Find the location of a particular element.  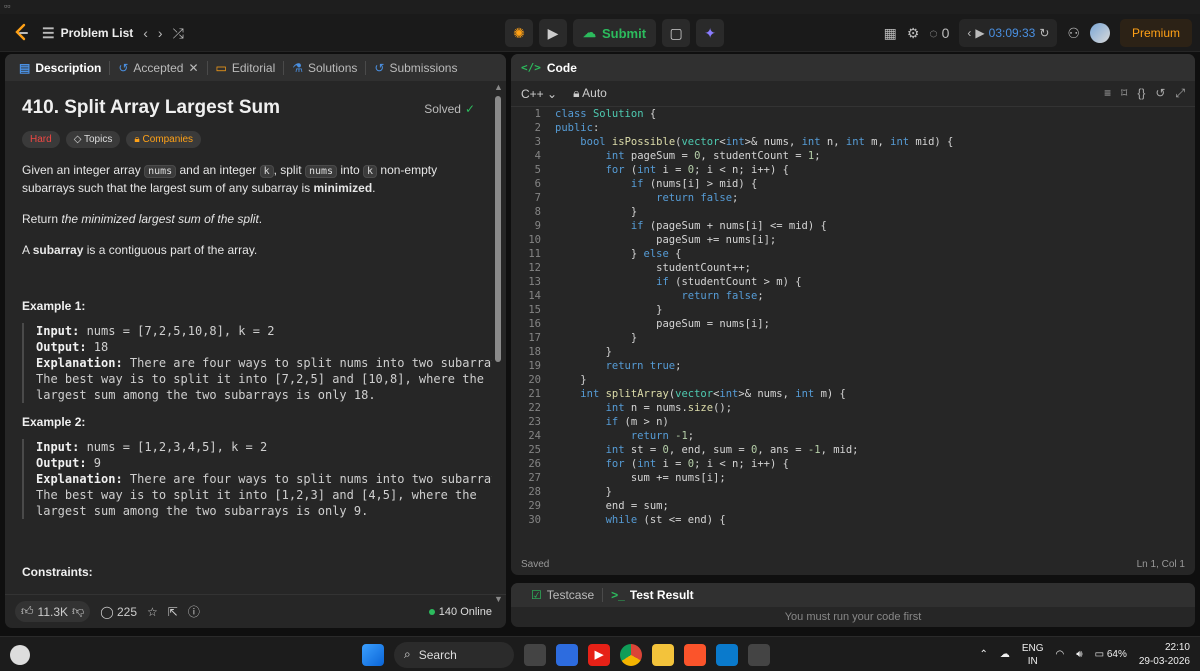

expand-icon: ⤢ is located at coordinates (1180, 93).